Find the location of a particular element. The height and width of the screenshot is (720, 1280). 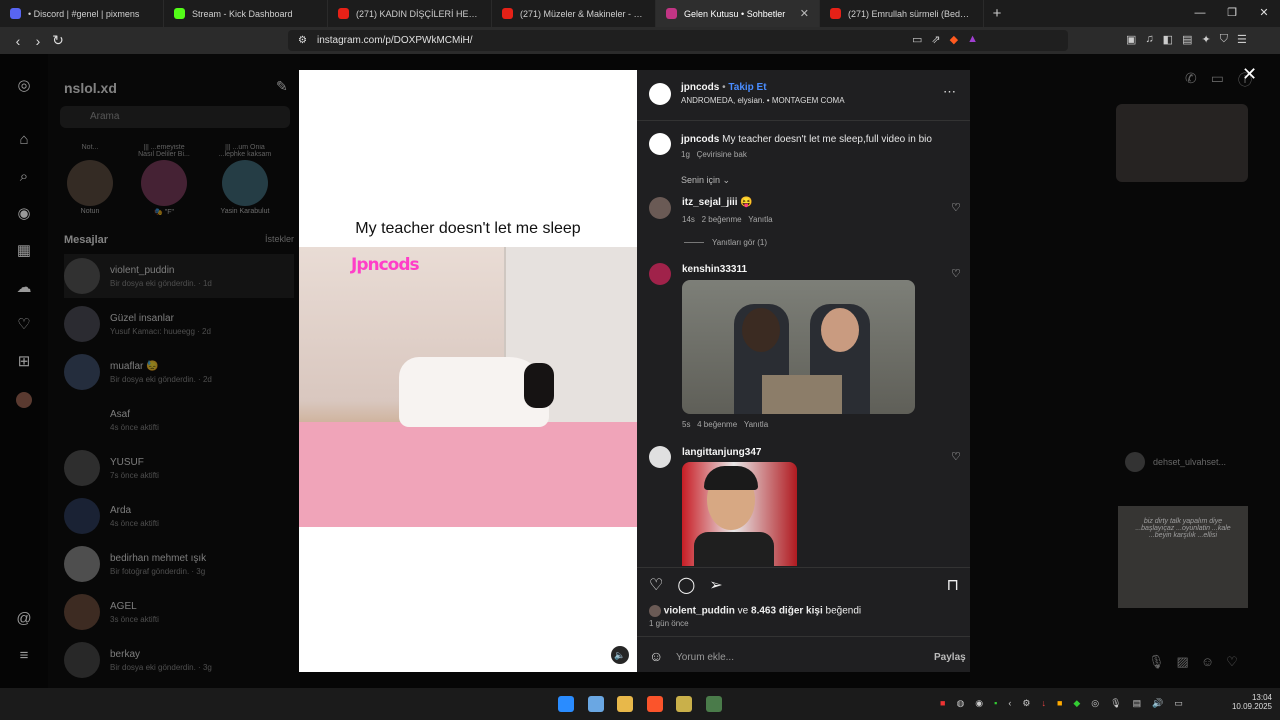

clock: 13:04 10.09.2025 is located at coordinates (1250, 702).